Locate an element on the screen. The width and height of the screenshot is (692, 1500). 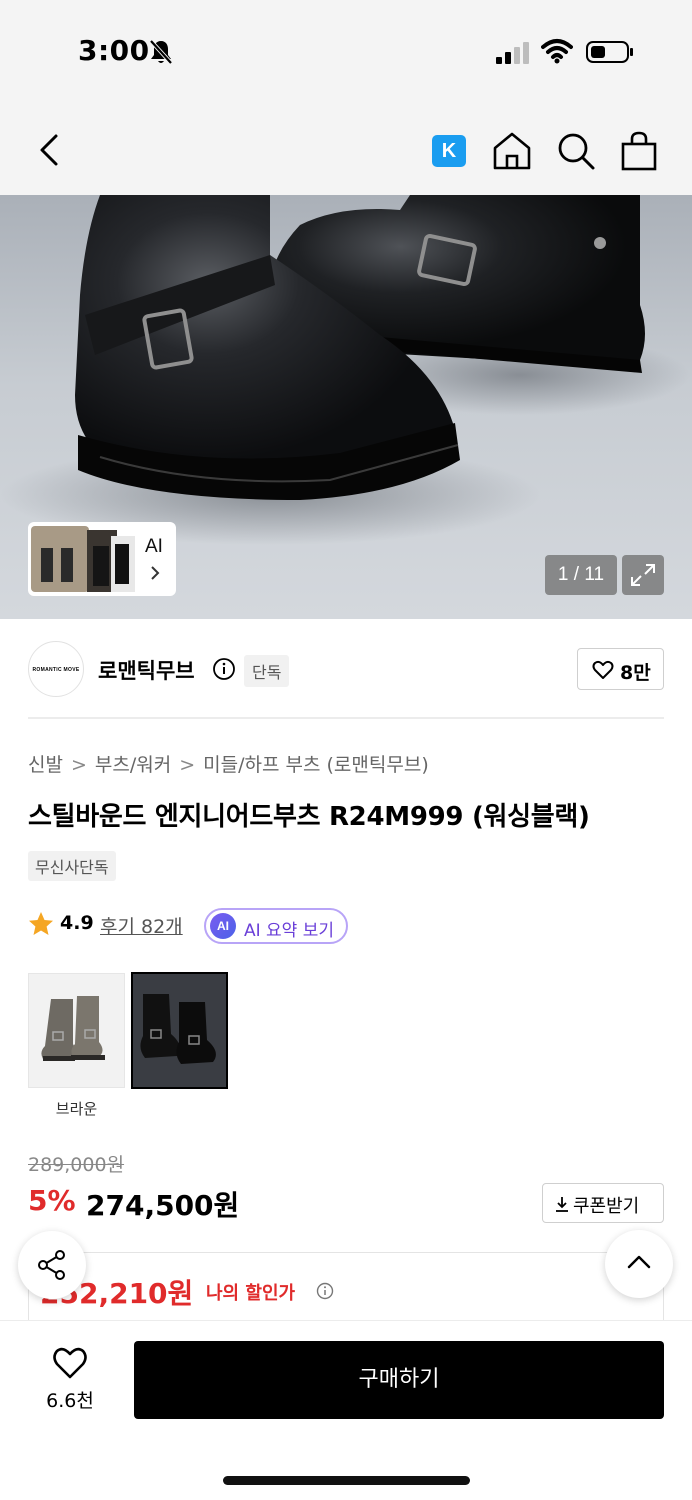
discount-rate: 5% is located at coordinates (52, 1200).